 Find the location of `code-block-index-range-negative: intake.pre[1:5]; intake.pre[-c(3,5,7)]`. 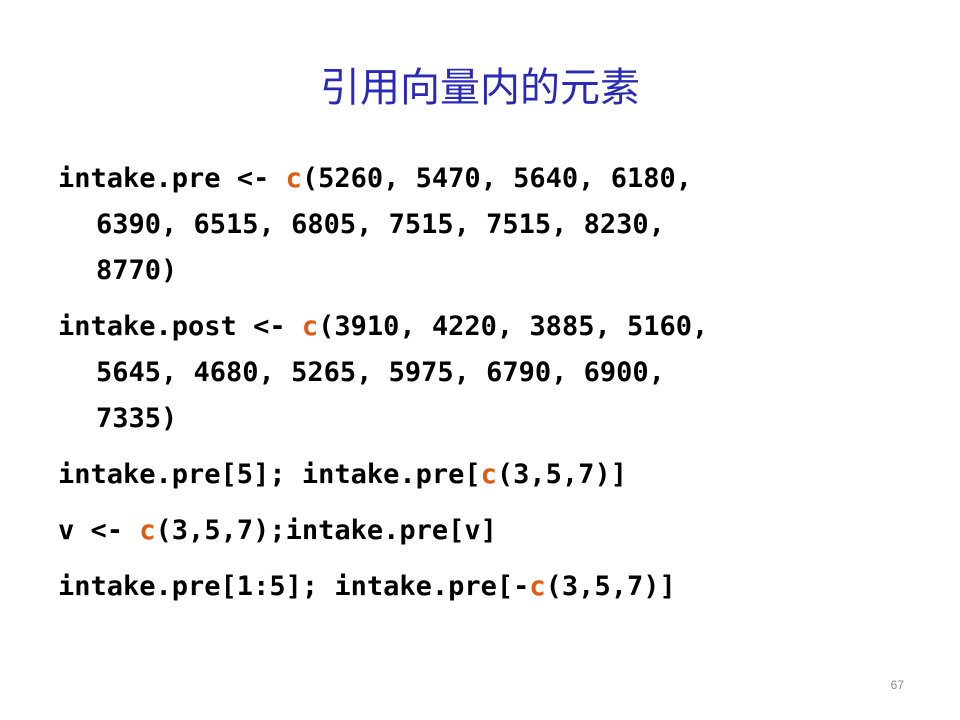

code-block-index-range-negative: intake.pre[1:5]; intake.pre[-c(3,5,7)] is located at coordinates (488, 587).